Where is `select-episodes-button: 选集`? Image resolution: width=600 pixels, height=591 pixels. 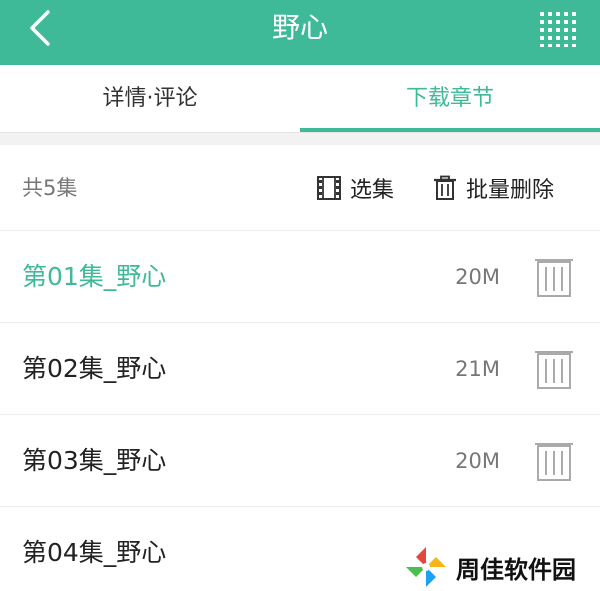
select-episodes-button: 选集 is located at coordinates (355, 188).